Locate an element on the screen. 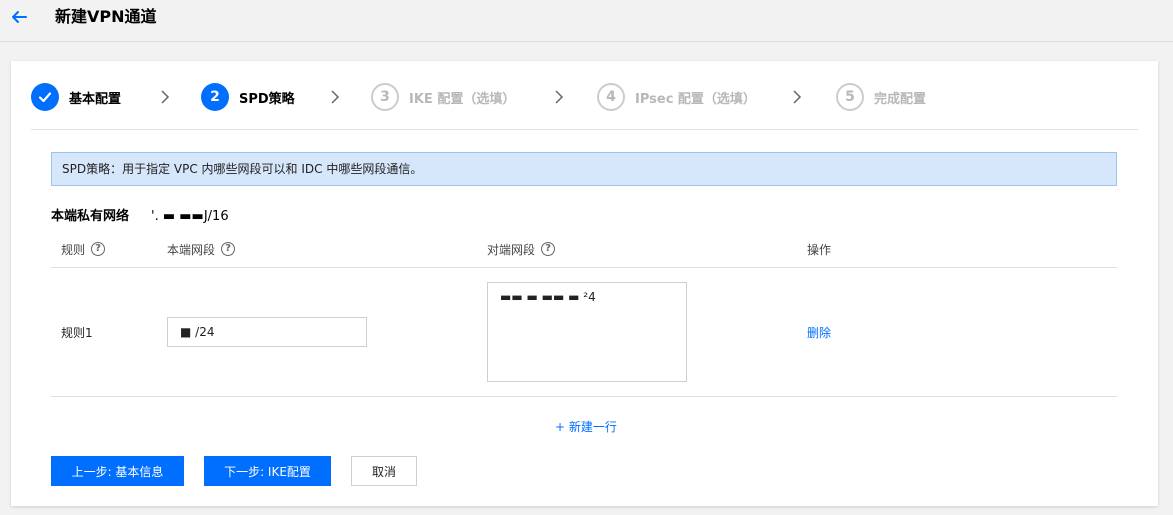 The image size is (1173, 515). add-row-link: + 新建一行 is located at coordinates (586, 426).